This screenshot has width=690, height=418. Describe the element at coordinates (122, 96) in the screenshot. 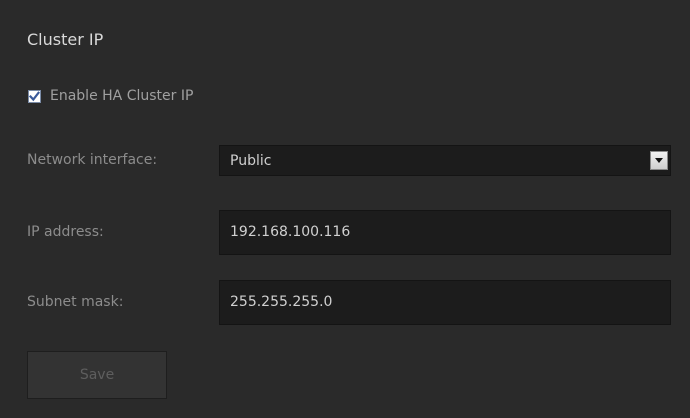

I see `enable-ha-label: Enable HA Cluster IP` at that location.